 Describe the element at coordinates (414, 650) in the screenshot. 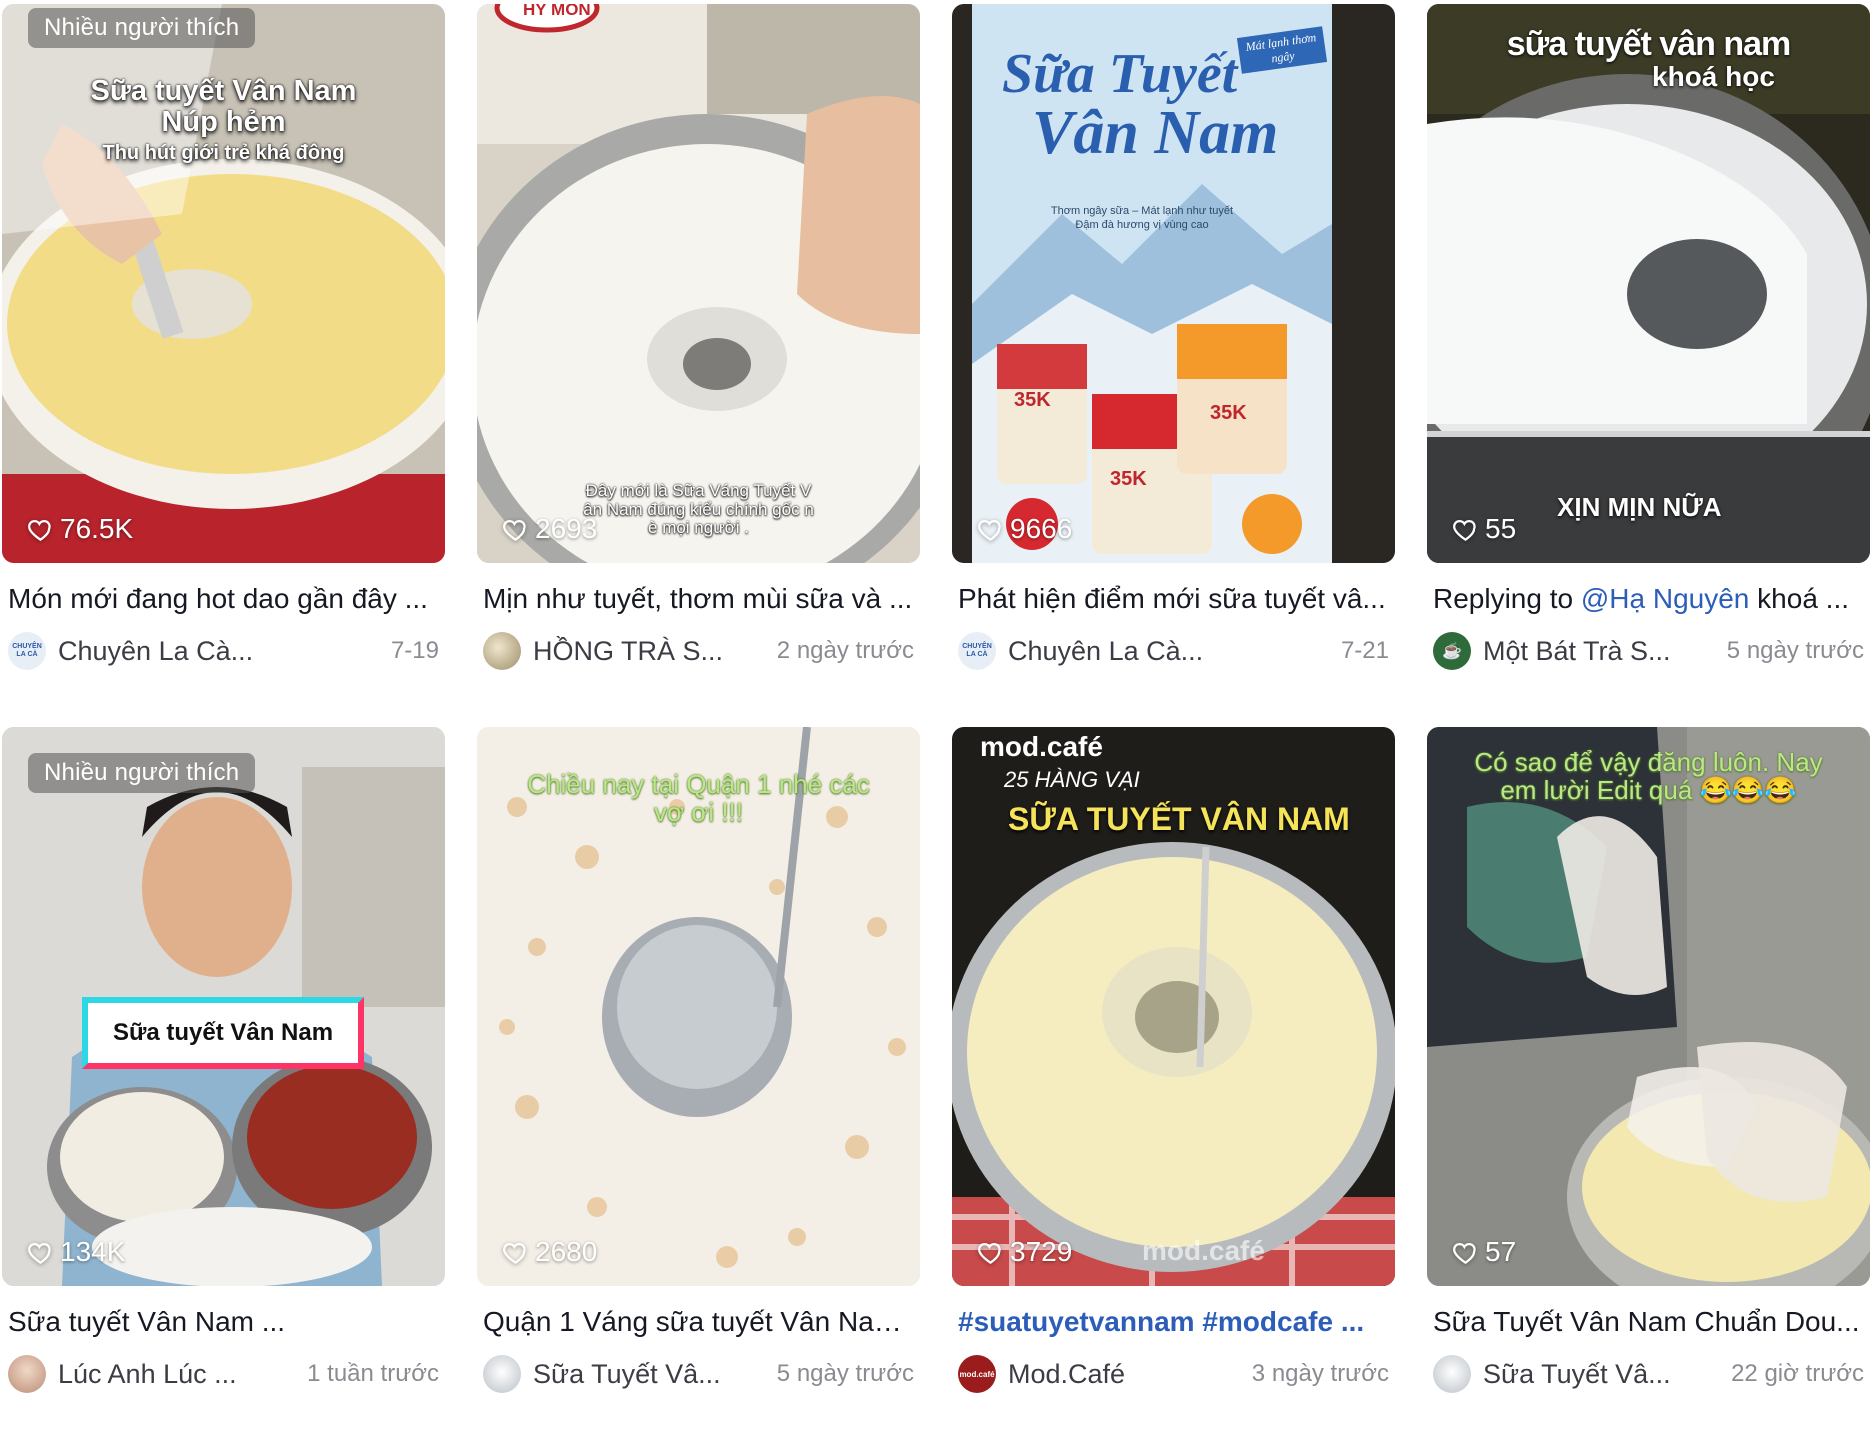

I see `post-date: 7-19` at that location.